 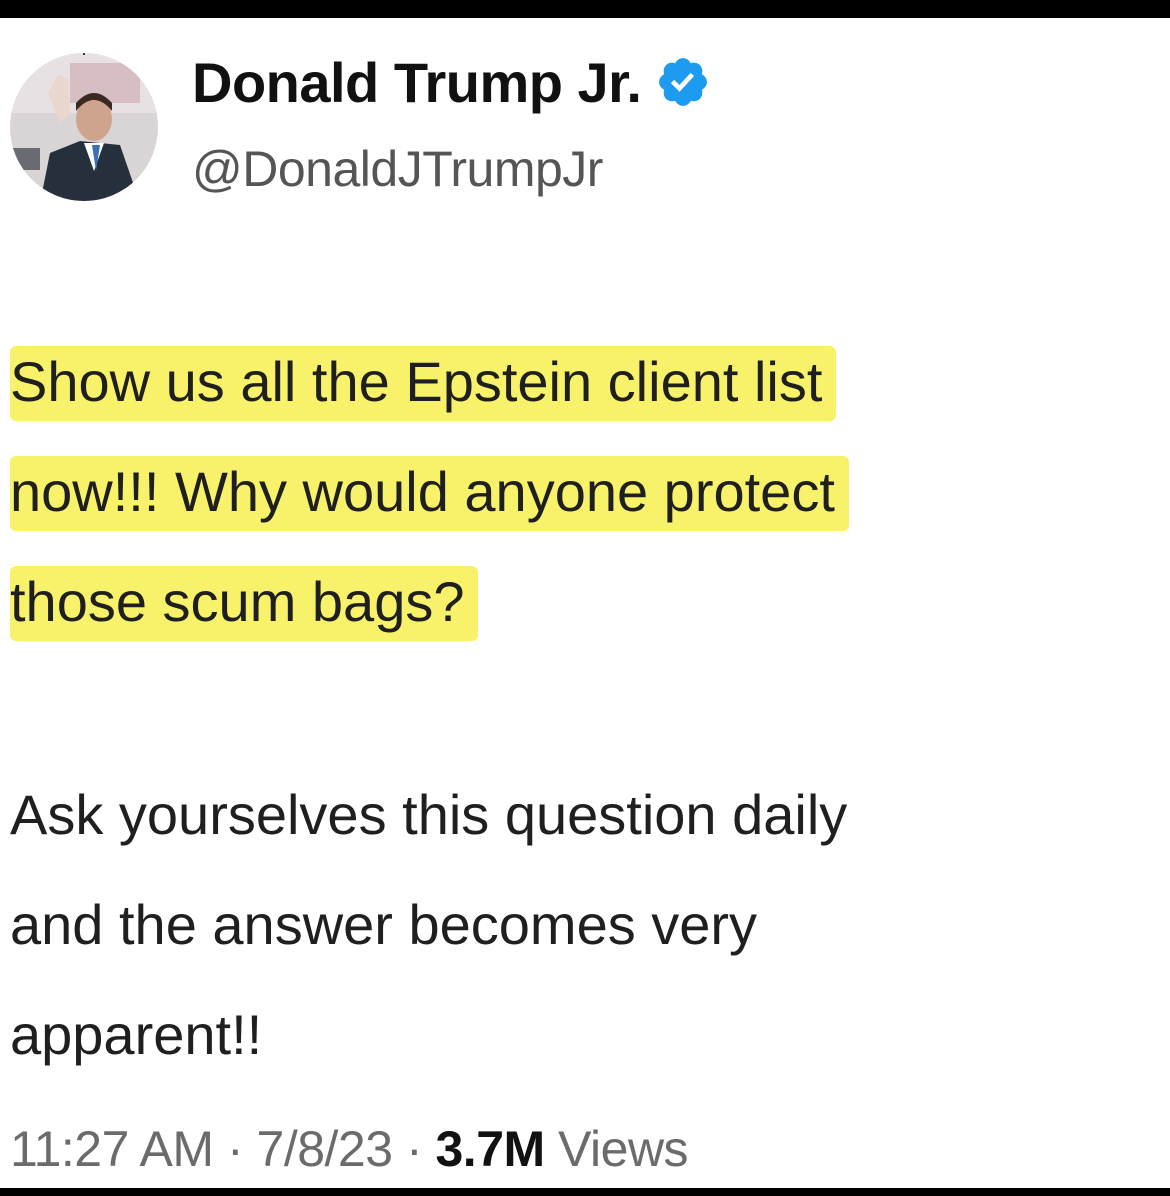 I want to click on tweet-line: and the answer becomes very, so click(x=384, y=924).